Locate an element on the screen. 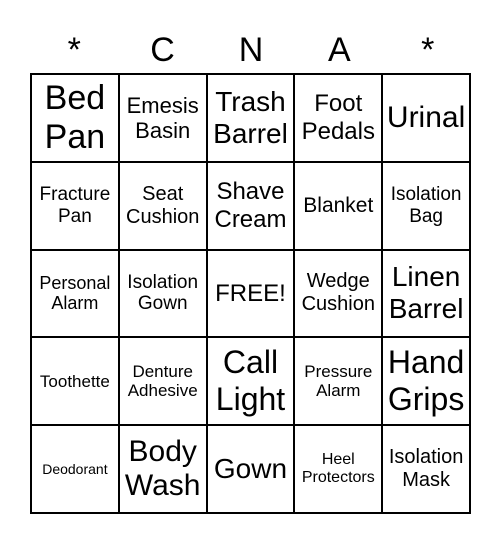  bingo-cell: Call Light is located at coordinates (250, 381).